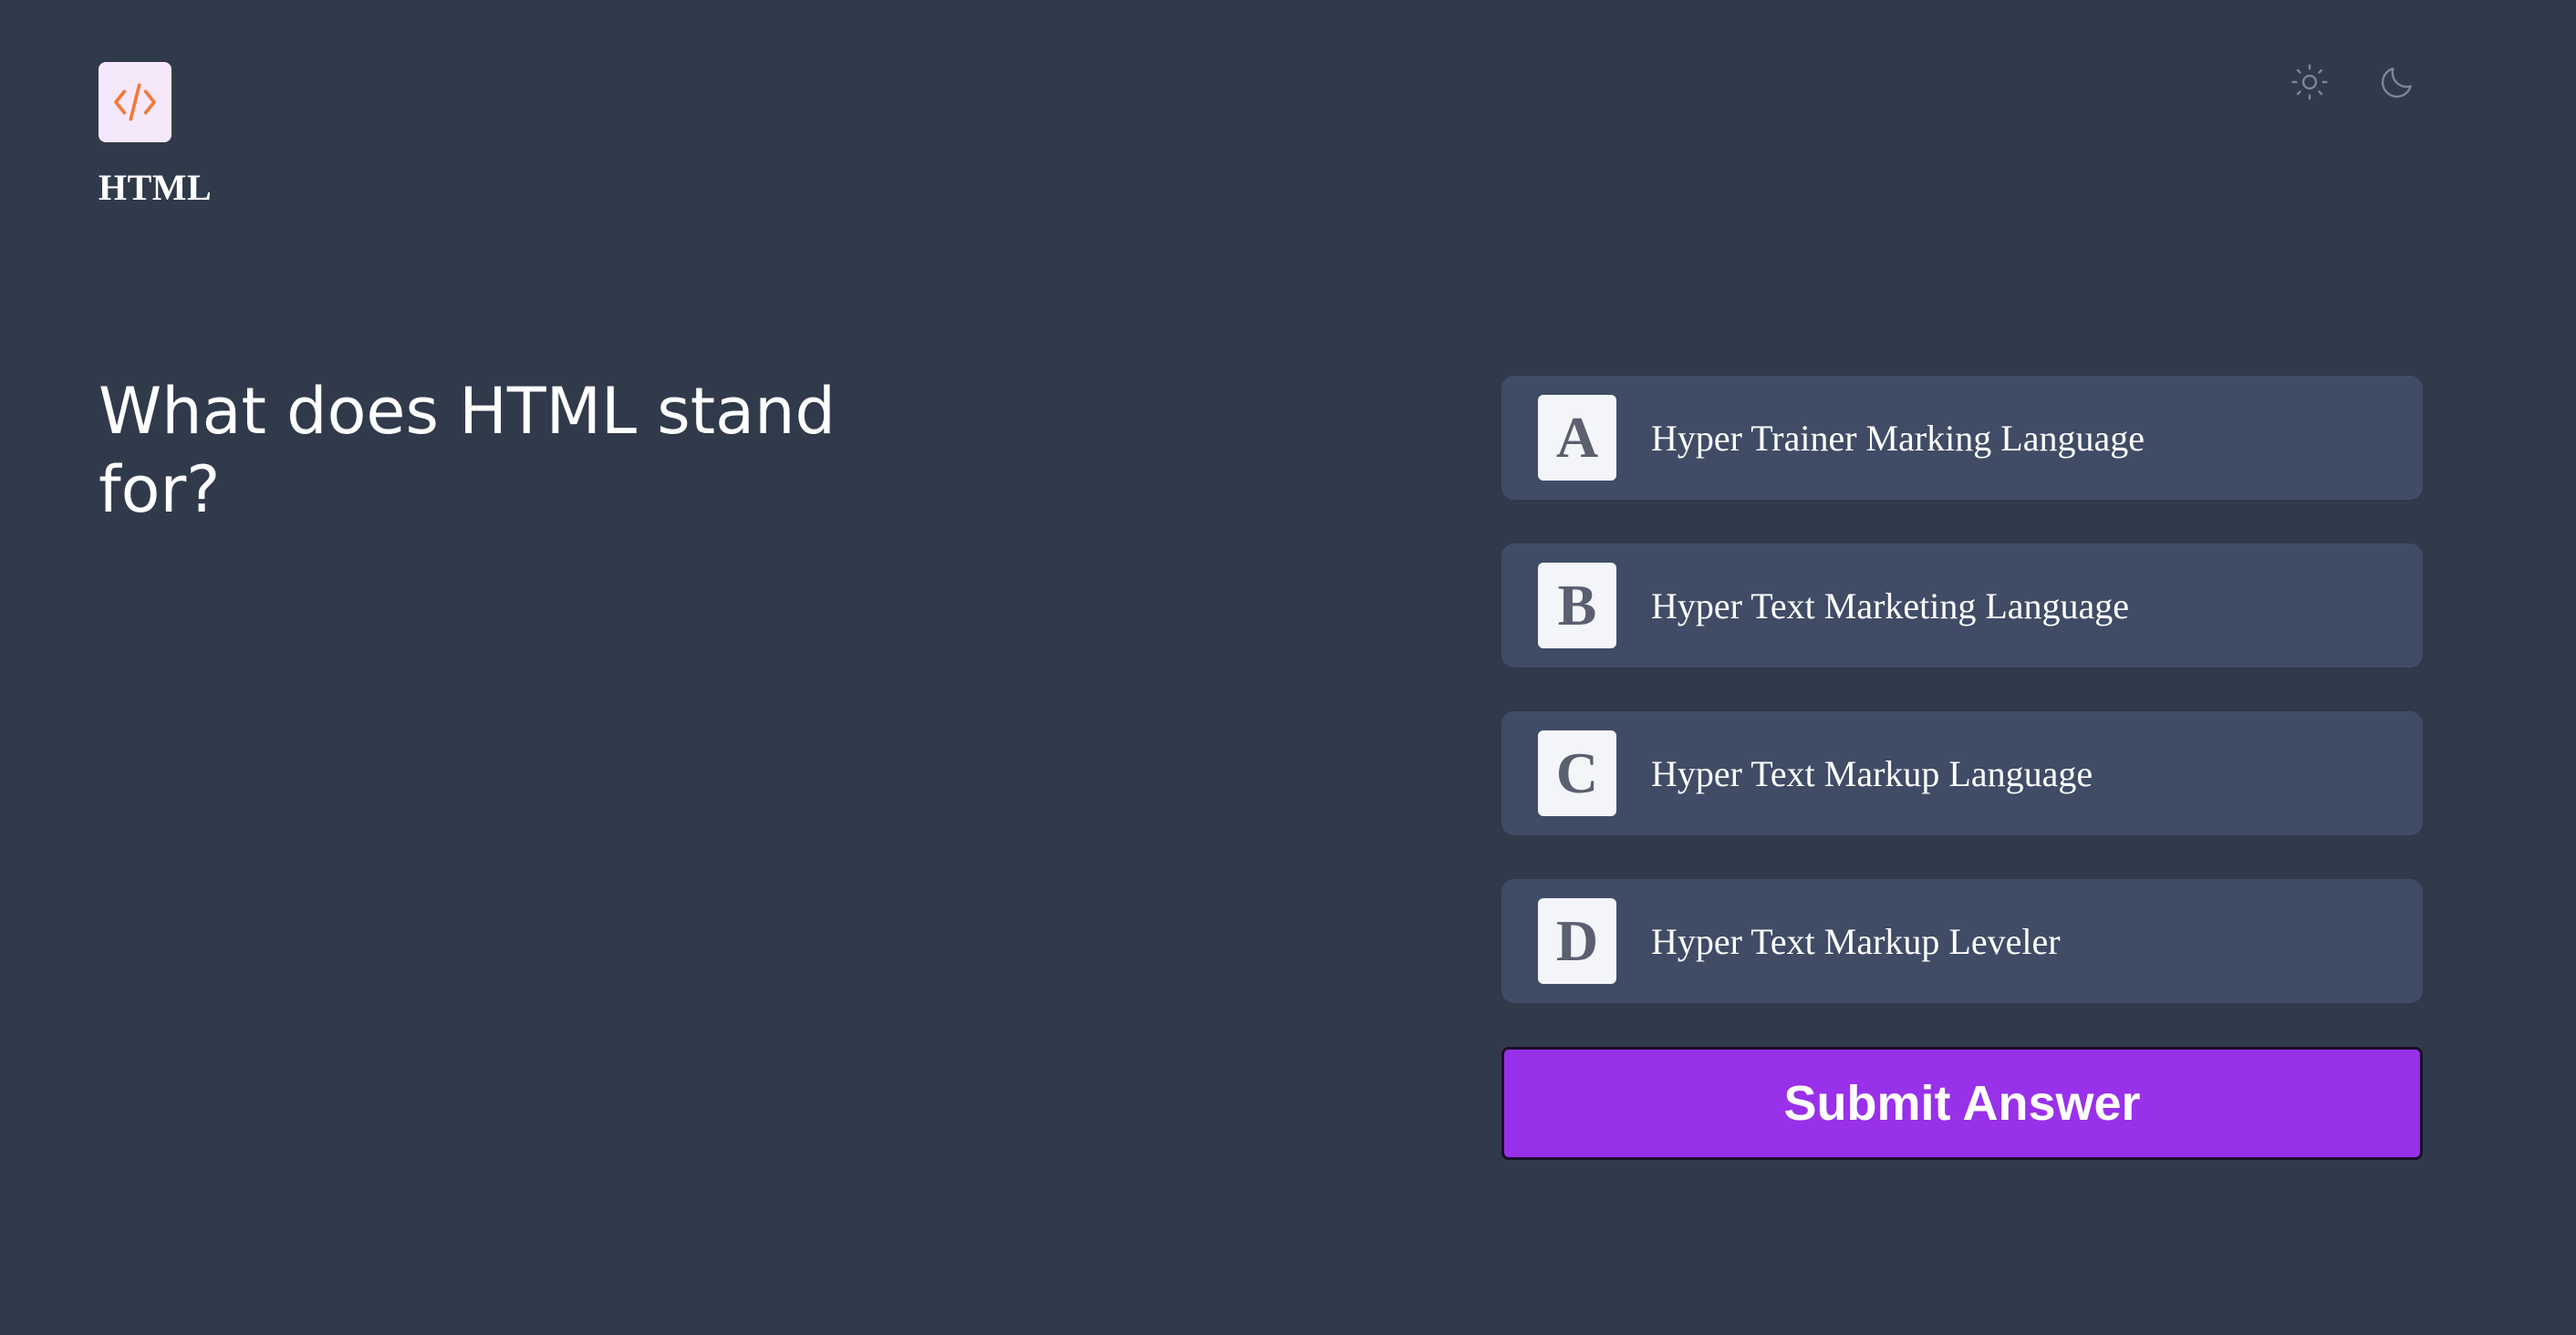  Describe the element at coordinates (1577, 941) in the screenshot. I see `option-letter: D` at that location.